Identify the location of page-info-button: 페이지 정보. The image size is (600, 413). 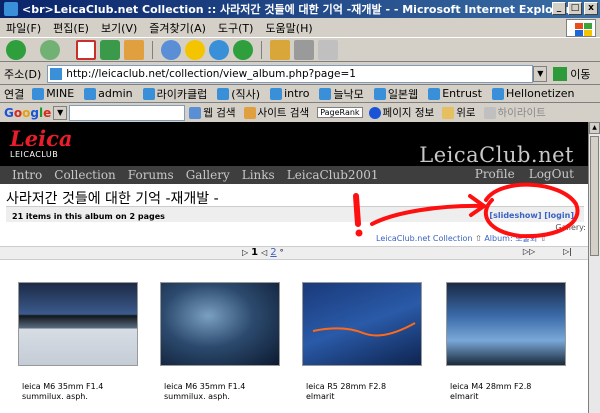
(401, 112).